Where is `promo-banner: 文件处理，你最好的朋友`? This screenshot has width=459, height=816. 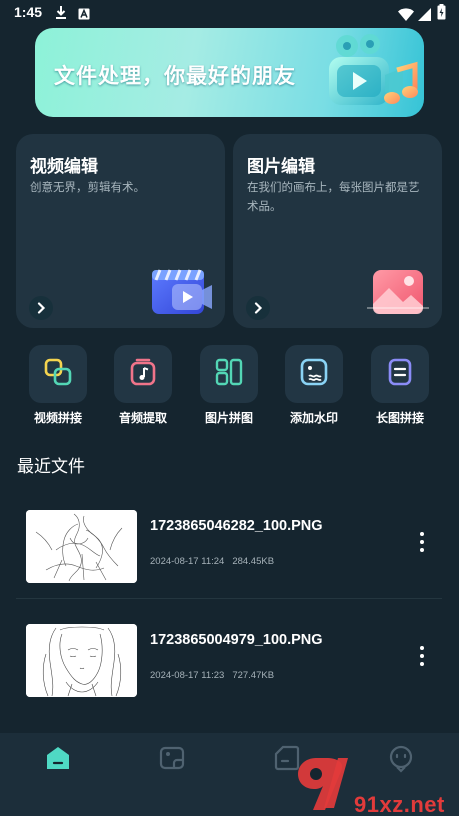
promo-banner: 文件处理，你最好的朋友 is located at coordinates (229, 72).